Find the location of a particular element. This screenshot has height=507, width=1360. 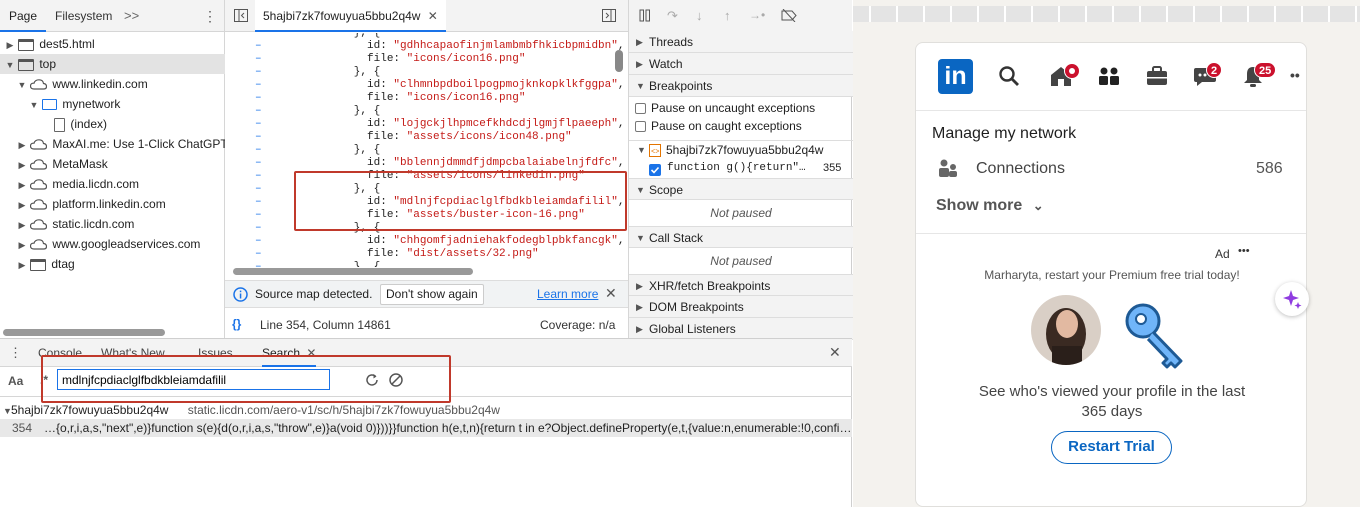

ai-assistant-button is located at coordinates (1292, 299).